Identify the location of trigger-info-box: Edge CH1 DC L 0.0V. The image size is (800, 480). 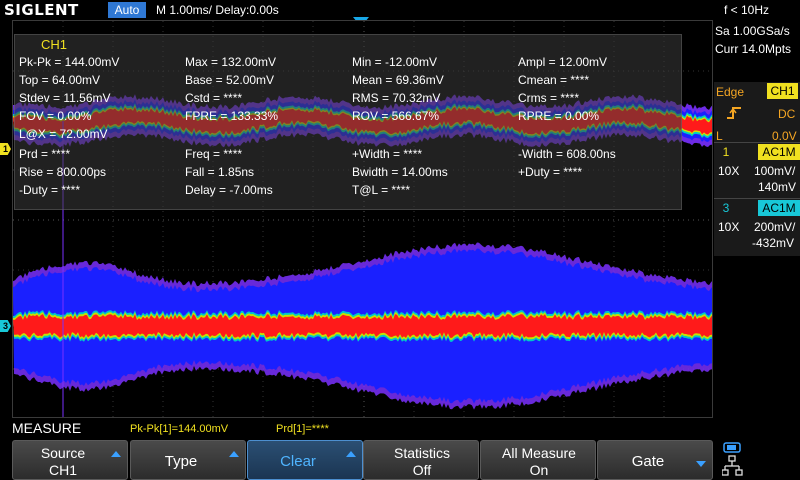
(757, 116).